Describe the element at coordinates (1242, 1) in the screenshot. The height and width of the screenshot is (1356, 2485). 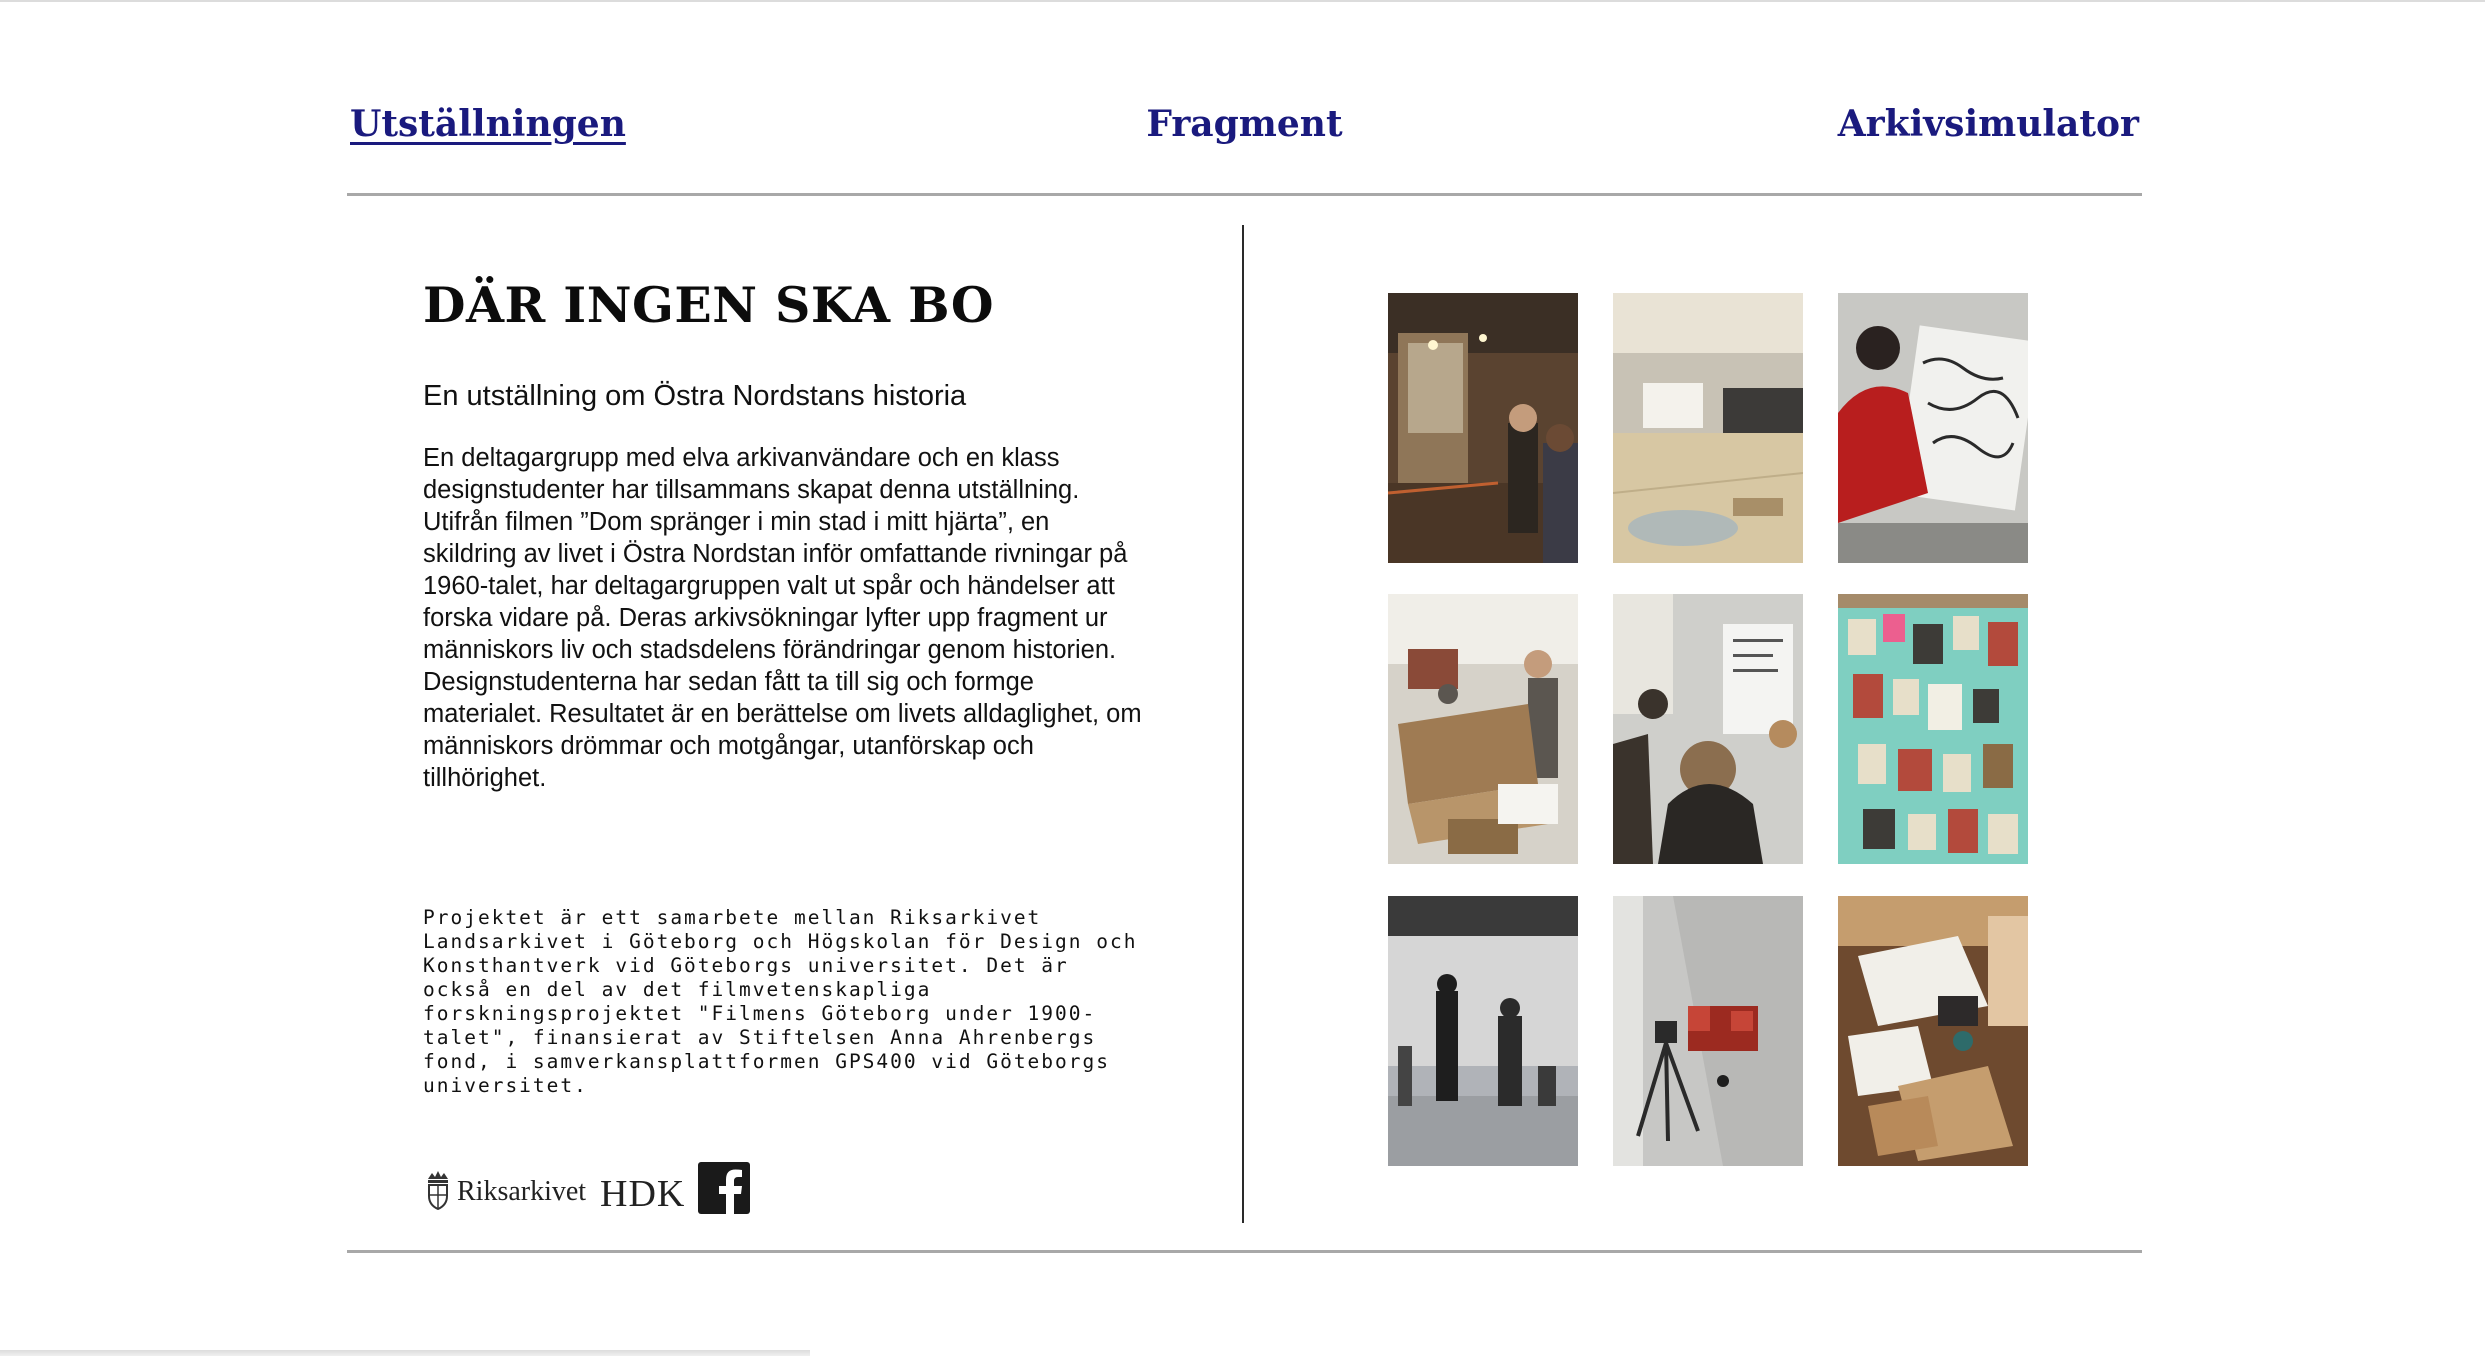
I see `window-top-edge` at that location.